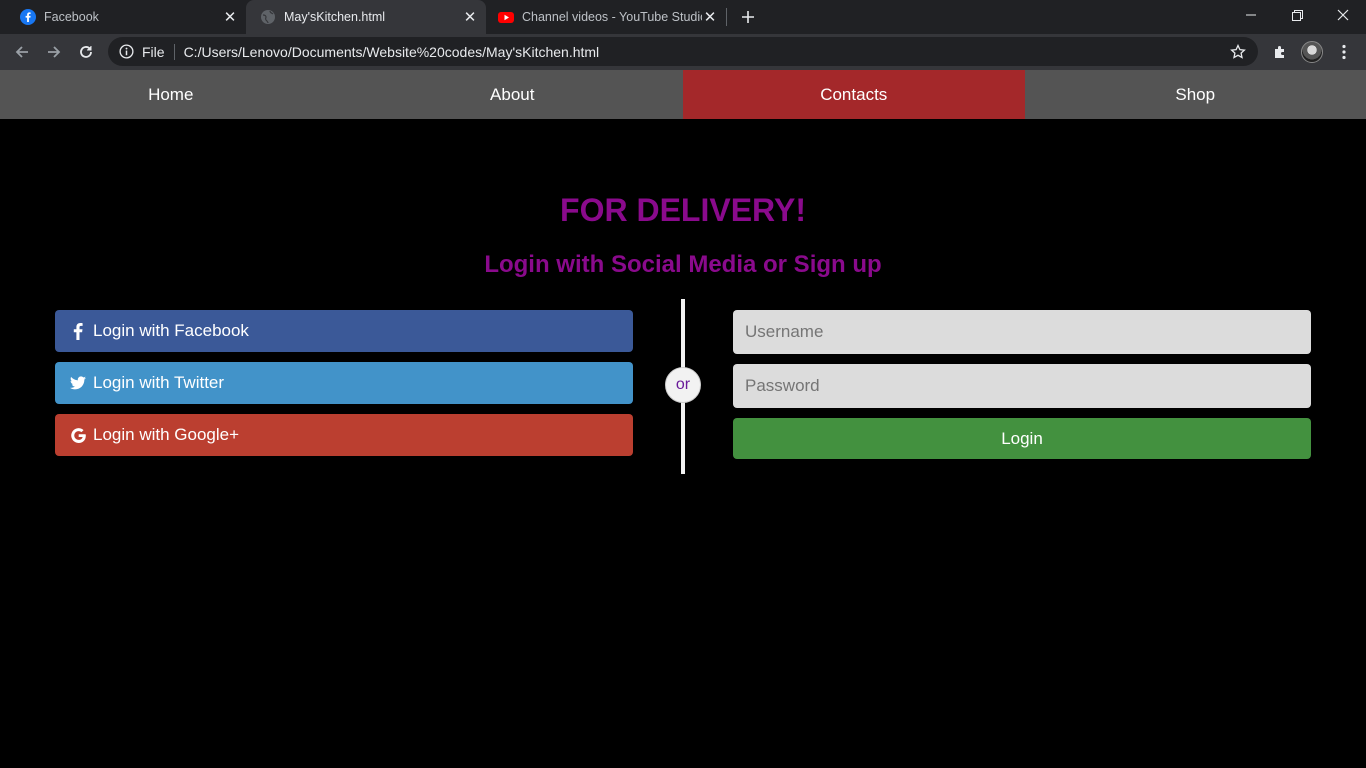 This screenshot has height=768, width=1366. Describe the element at coordinates (166, 434) in the screenshot. I see `login-google-label: Login with Google+` at that location.